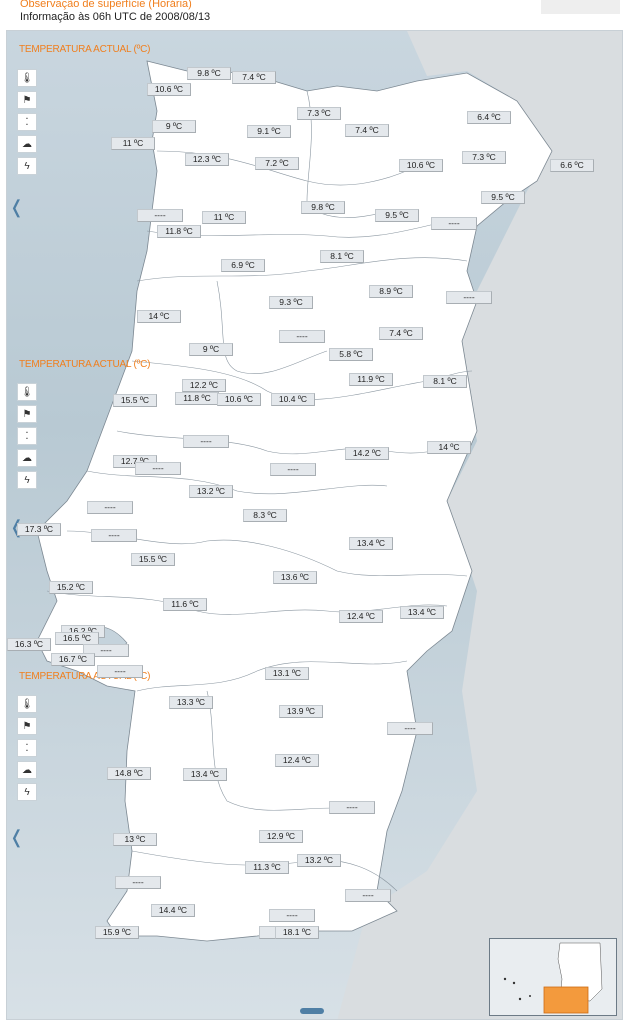 The width and height of the screenshot is (630, 1024). Describe the element at coordinates (185, 604) in the screenshot. I see `station-temperature-label: 11.6 ºC` at that location.